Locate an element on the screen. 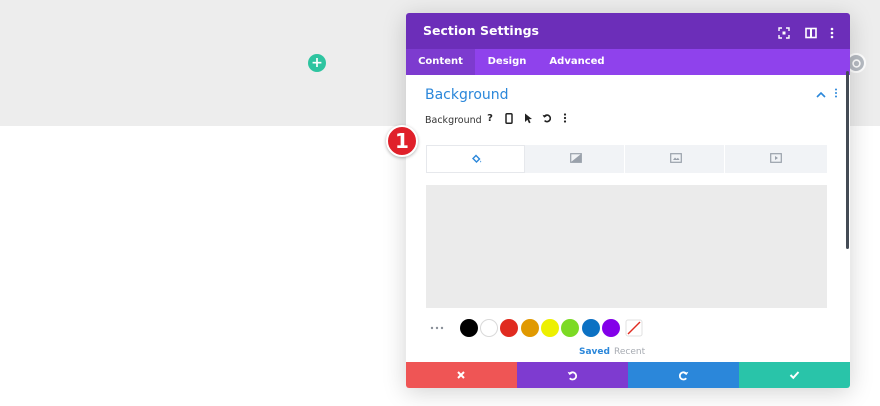  background-type-tabs is located at coordinates (626, 159).